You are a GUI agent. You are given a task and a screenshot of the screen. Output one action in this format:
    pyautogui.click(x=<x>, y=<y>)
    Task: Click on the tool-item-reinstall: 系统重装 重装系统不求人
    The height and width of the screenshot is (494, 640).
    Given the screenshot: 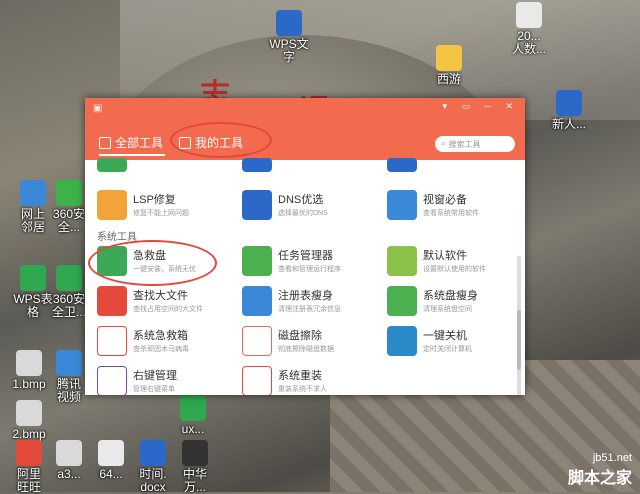 What is the action you would take?
    pyautogui.click(x=297, y=378)
    